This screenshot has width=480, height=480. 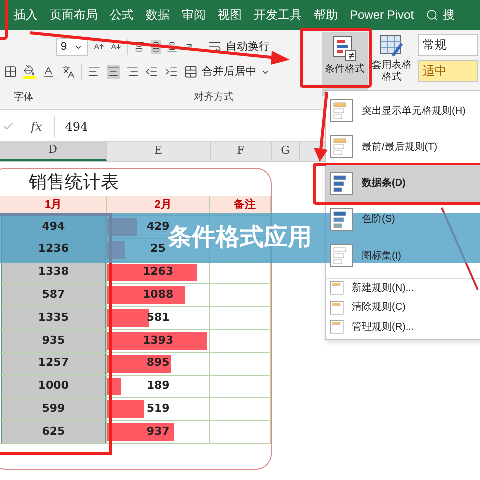 I want to click on font-color-icon, so click(x=49, y=72).